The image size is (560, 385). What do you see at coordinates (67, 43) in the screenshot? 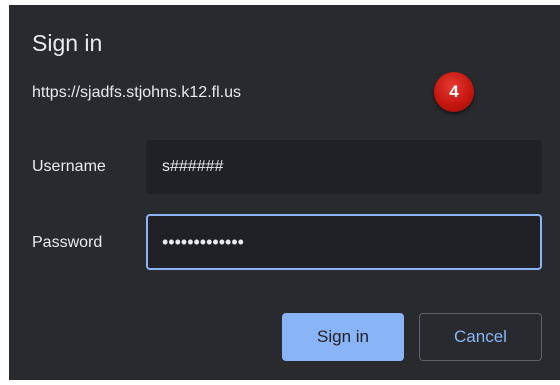
I see `dialog-title: Sign in` at bounding box center [67, 43].